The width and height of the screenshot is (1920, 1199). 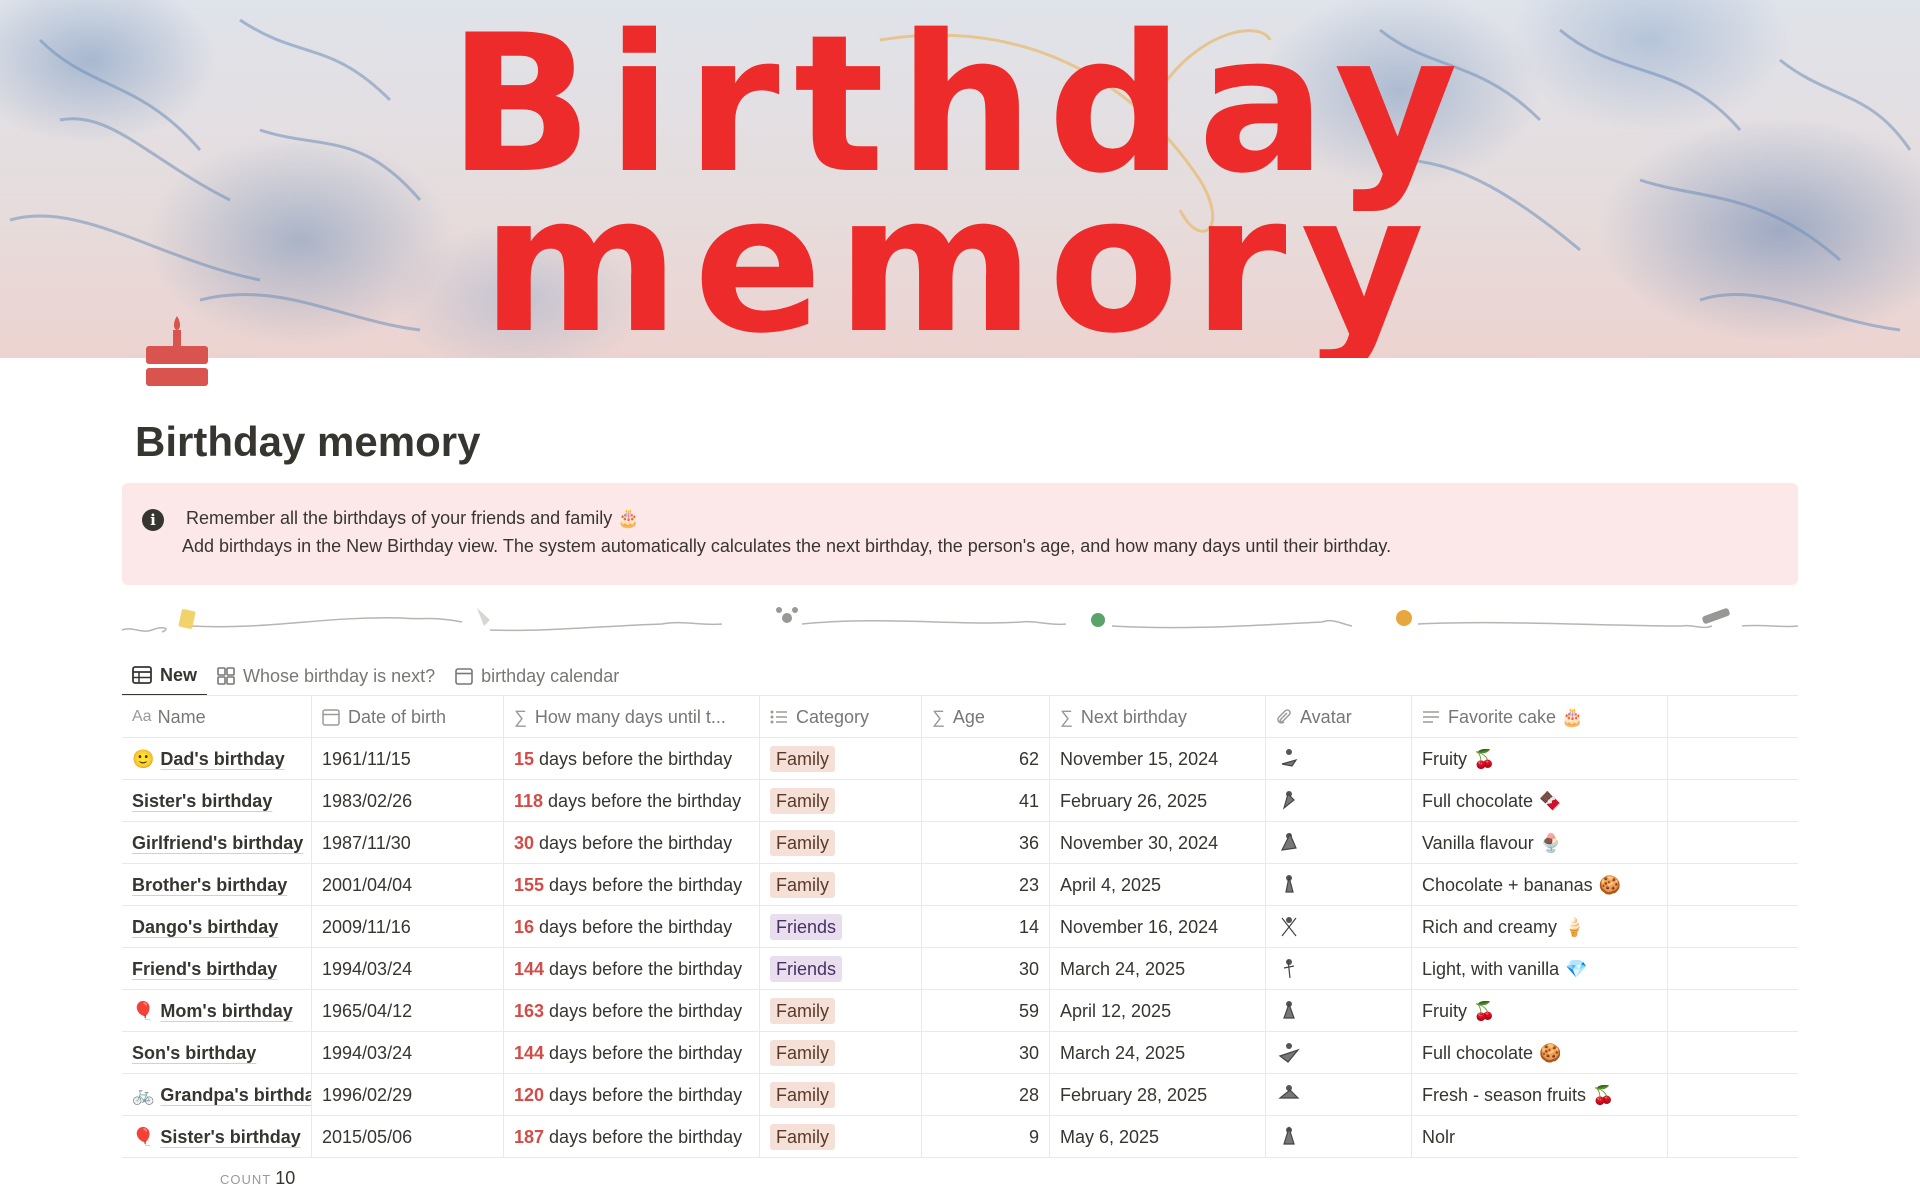 I want to click on tab-new: New, so click(x=165, y=676).